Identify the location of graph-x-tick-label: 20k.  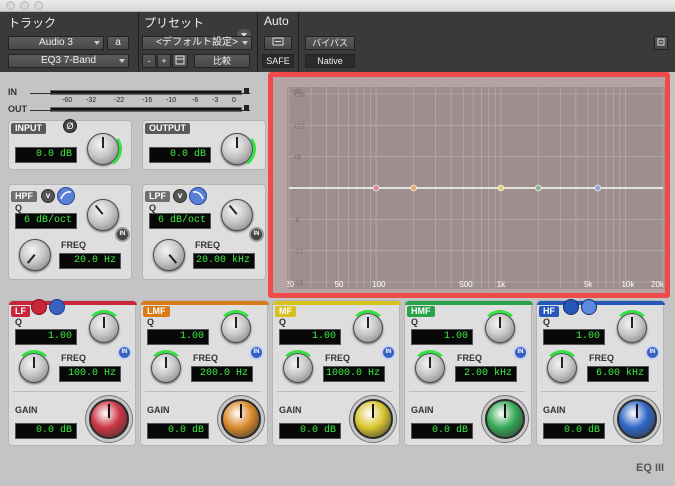
(658, 284).